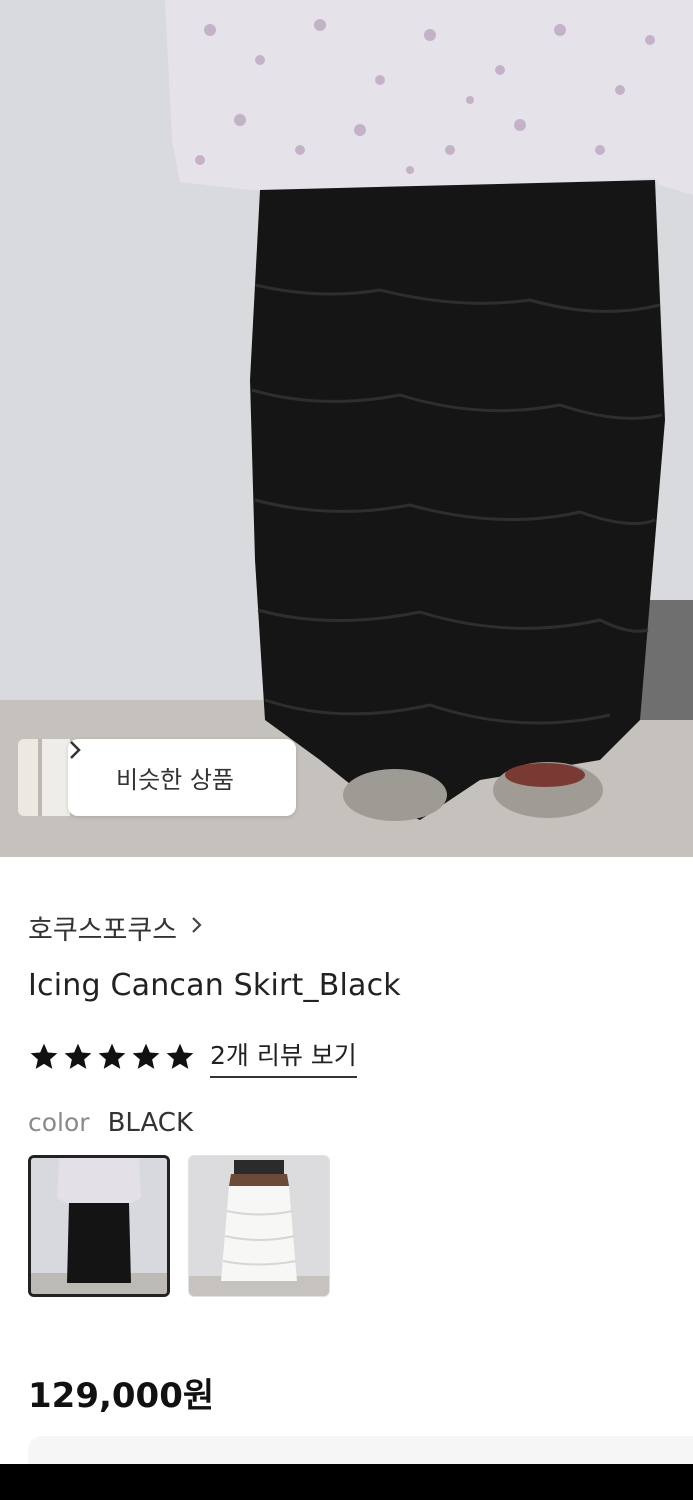 Image resolution: width=693 pixels, height=1500 pixels. What do you see at coordinates (283, 1057) in the screenshot?
I see `review-link: 2개 리뷰 보기` at bounding box center [283, 1057].